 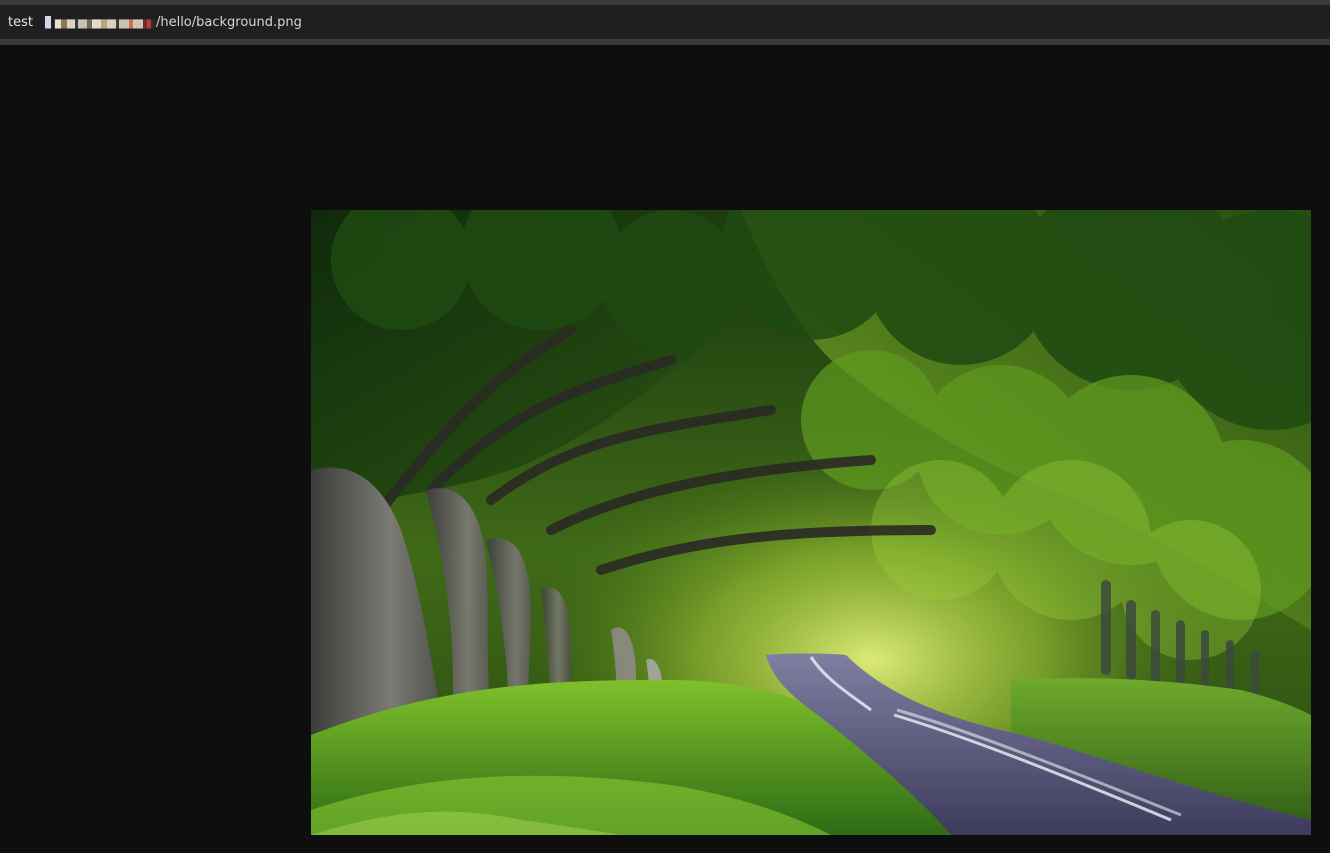 What do you see at coordinates (99, 22) in the screenshot?
I see `redacted-path-segment` at bounding box center [99, 22].